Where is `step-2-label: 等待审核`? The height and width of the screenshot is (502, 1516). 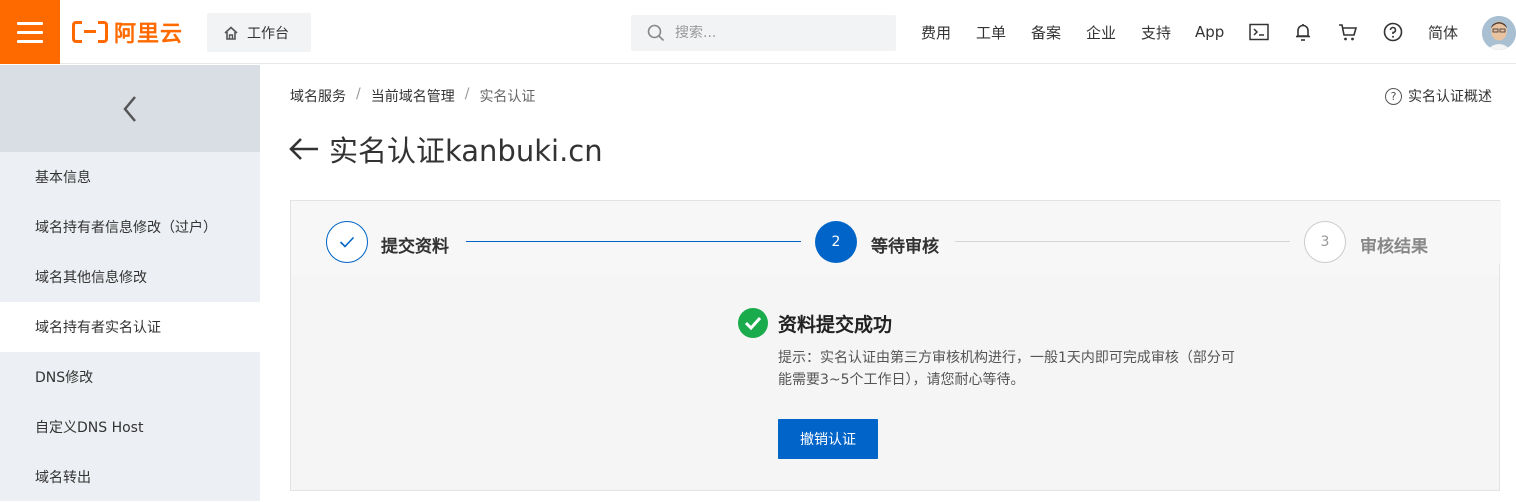
step-2-label: 等待审核 is located at coordinates (905, 247).